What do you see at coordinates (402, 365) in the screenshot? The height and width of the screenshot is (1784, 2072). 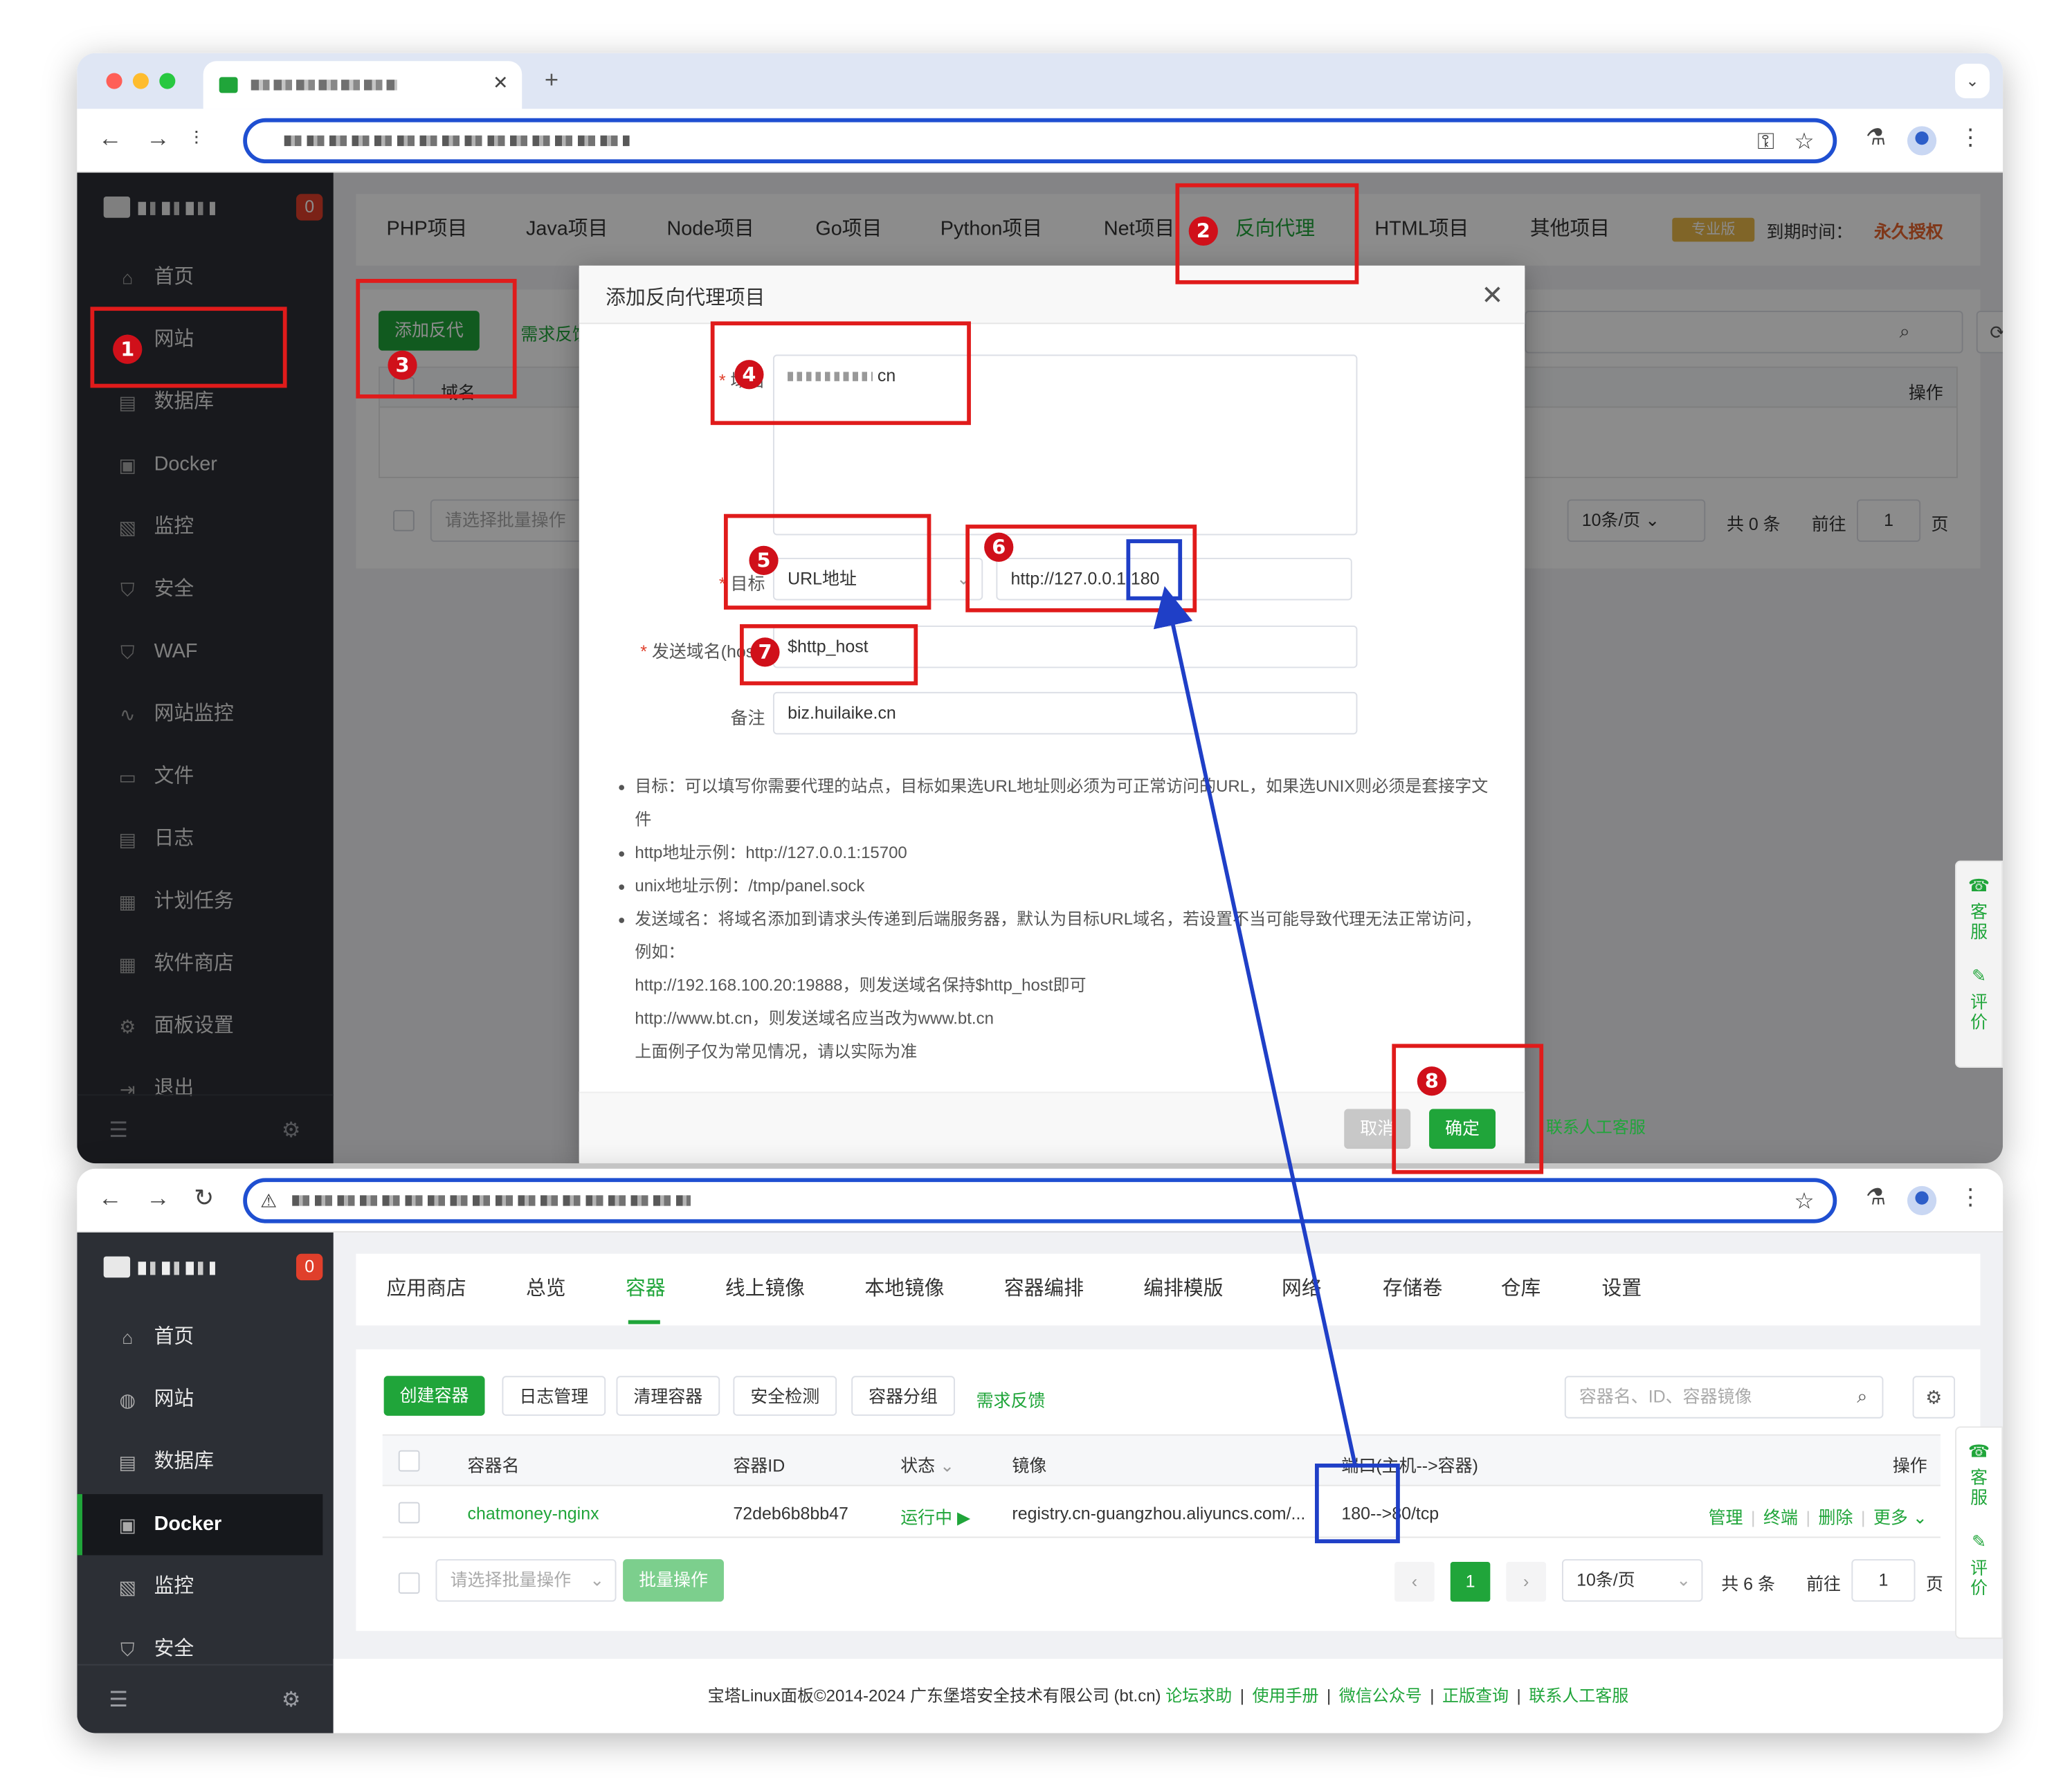 I see `step-badge-3: 3` at bounding box center [402, 365].